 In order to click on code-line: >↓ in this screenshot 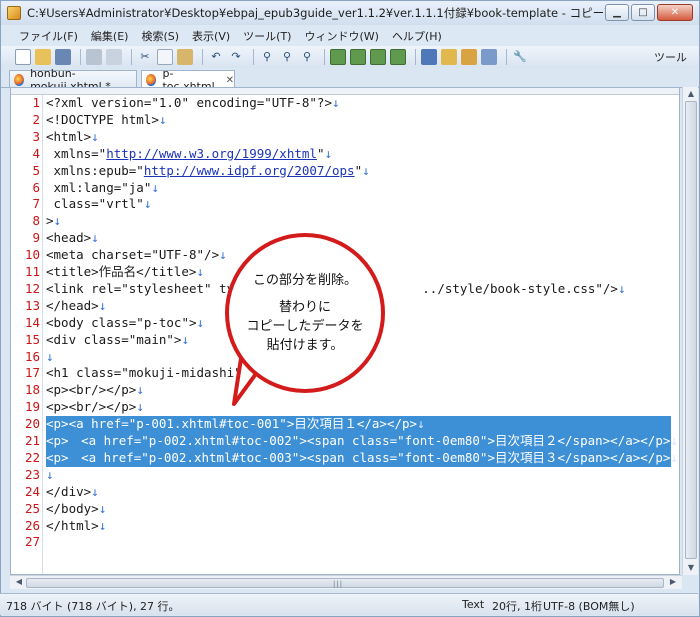, I will do `click(53, 221)`.